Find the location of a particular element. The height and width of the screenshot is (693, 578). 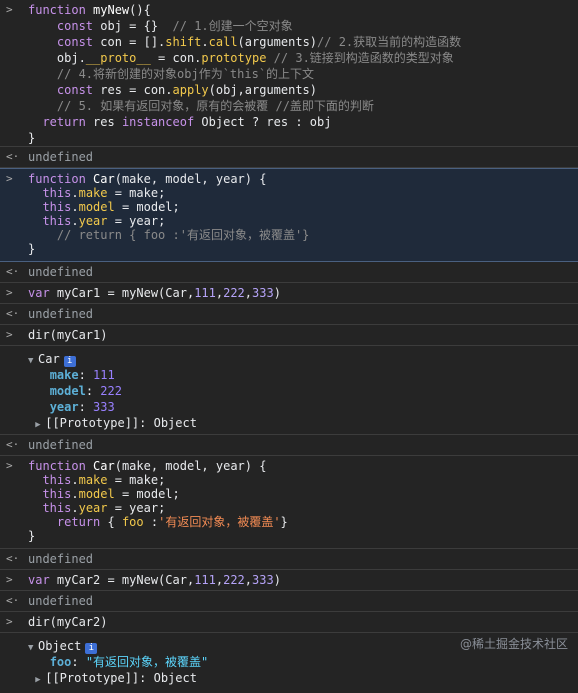

console-entry-input: > var myCar1 = myNew(Car,111,222,333) is located at coordinates (289, 293).